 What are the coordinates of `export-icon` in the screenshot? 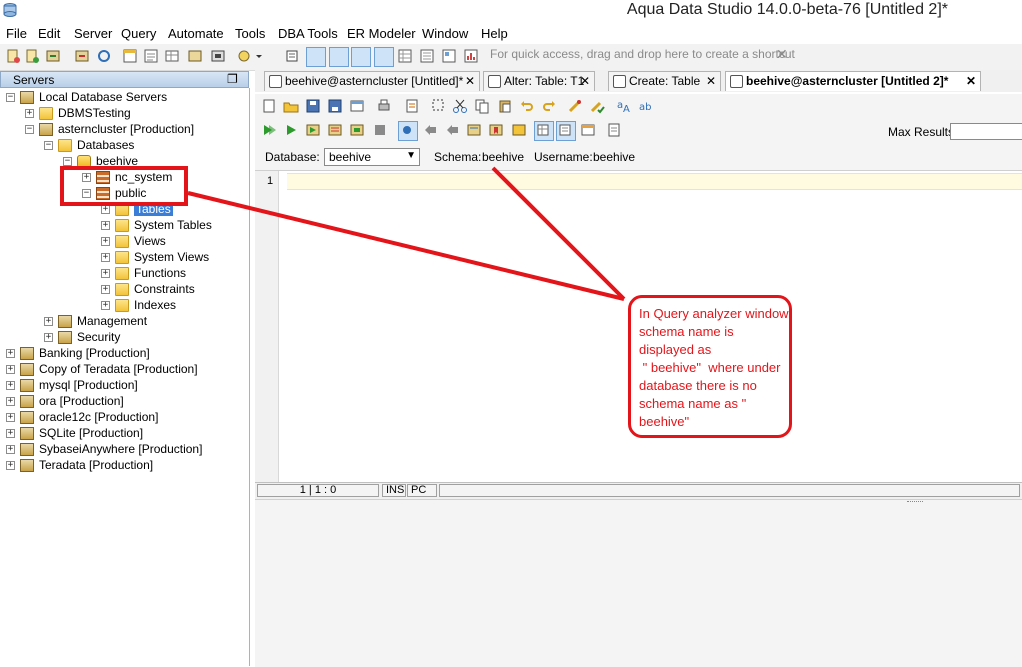 It's located at (218, 56).